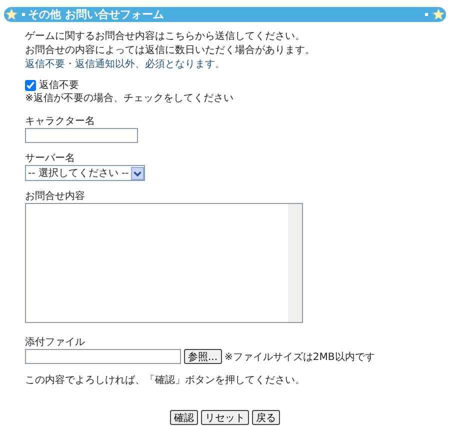 Image resolution: width=450 pixels, height=426 pixels. What do you see at coordinates (96, 14) in the screenshot?
I see `header-title: その他 お問い合せフォーム` at bounding box center [96, 14].